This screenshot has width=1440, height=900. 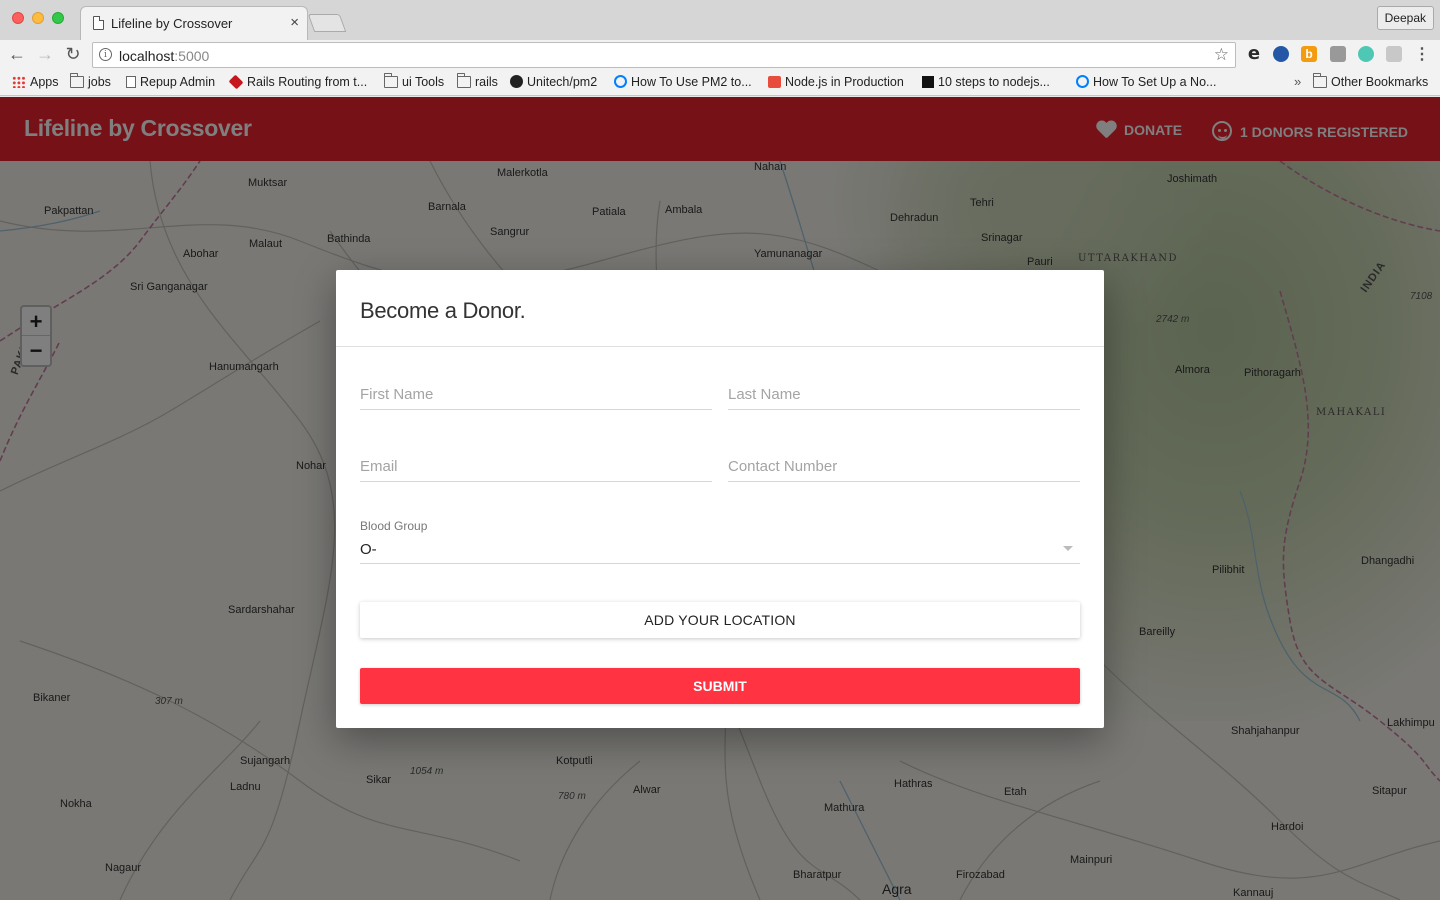 I want to click on tab-title: Lifeline by Crossover, so click(x=172, y=23).